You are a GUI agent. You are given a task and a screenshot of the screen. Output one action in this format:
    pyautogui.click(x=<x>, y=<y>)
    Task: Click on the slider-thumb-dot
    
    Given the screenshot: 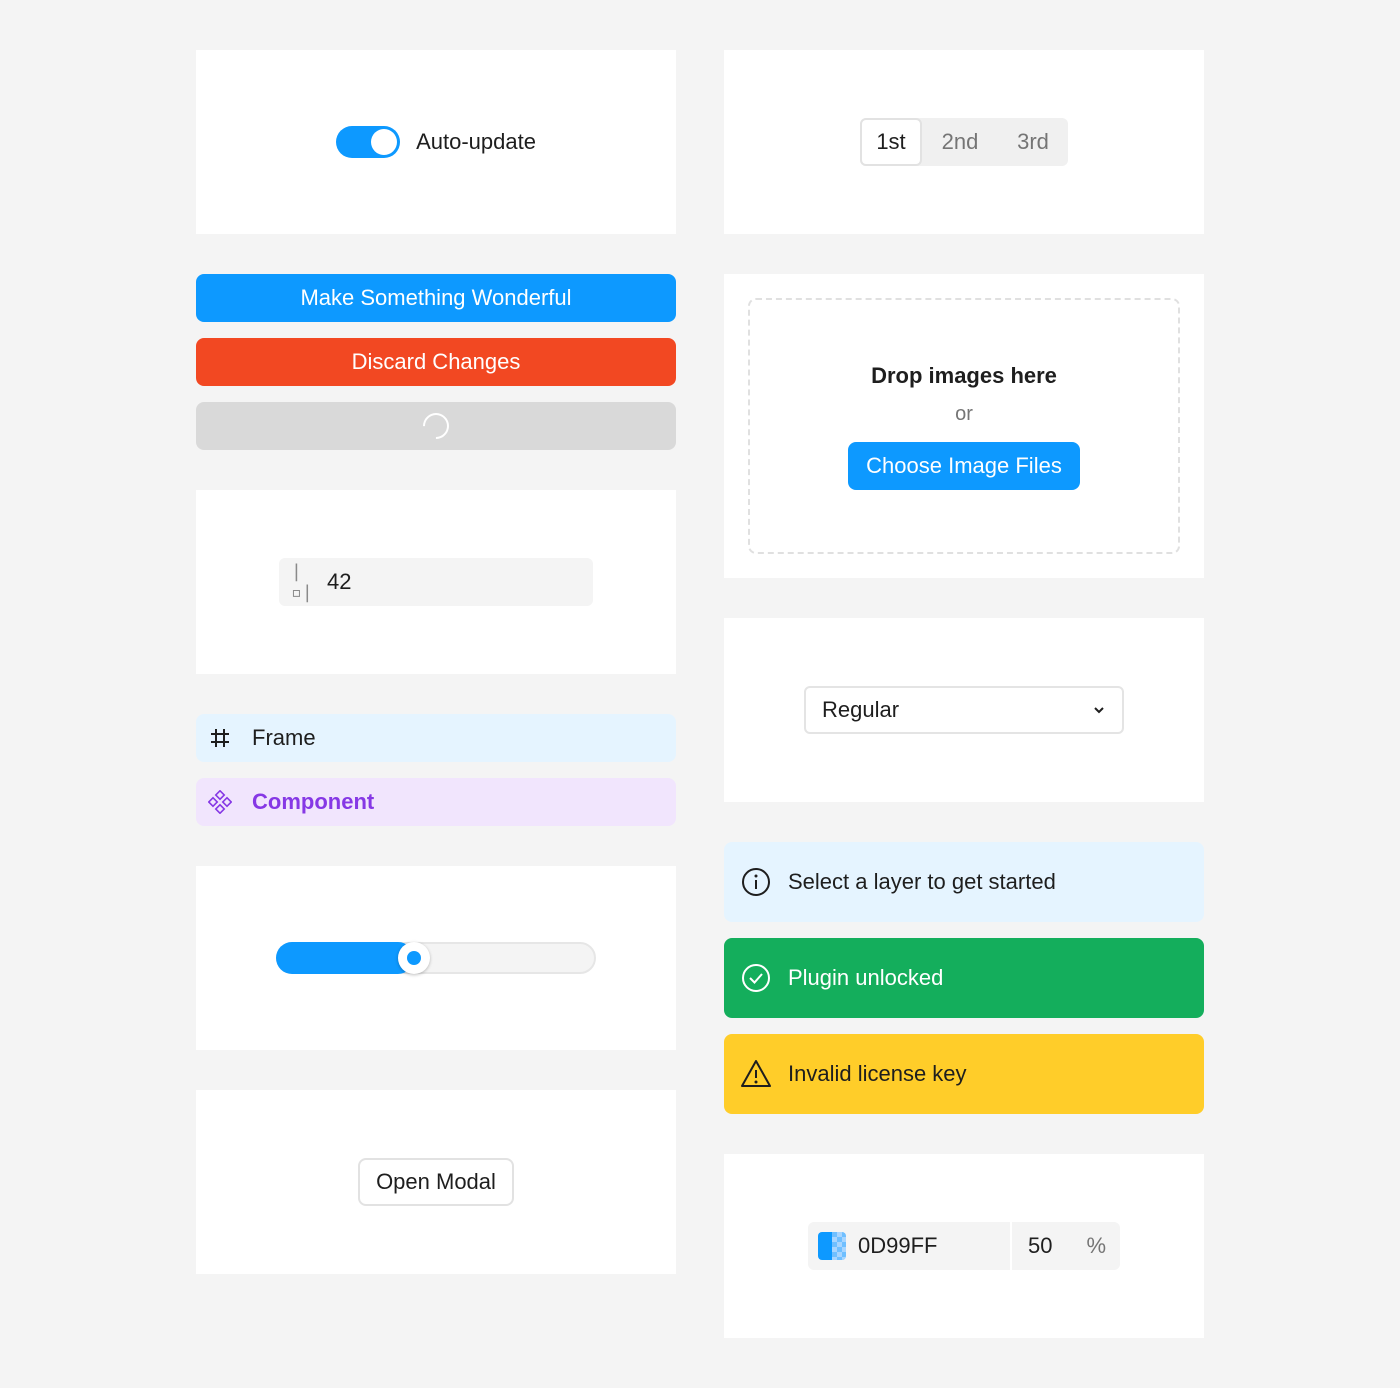 What is the action you would take?
    pyautogui.click(x=414, y=958)
    